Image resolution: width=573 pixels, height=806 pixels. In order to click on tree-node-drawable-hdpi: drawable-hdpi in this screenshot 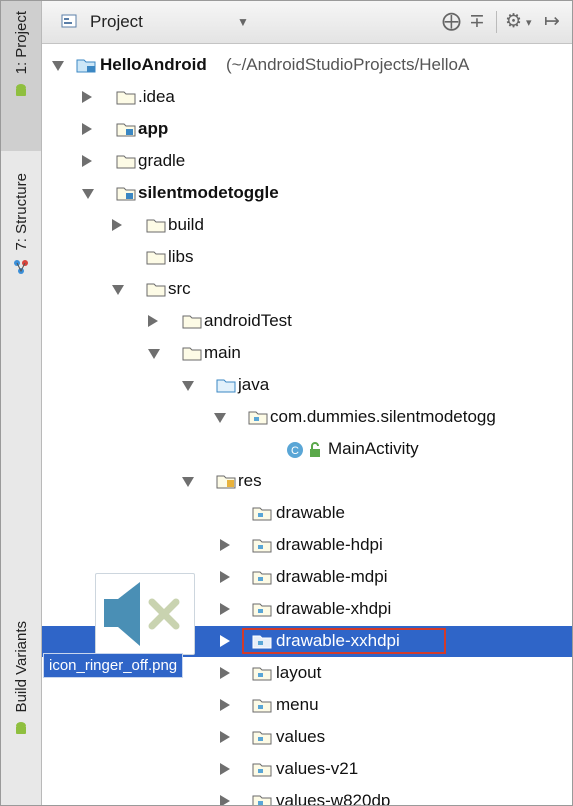, I will do `click(307, 545)`.